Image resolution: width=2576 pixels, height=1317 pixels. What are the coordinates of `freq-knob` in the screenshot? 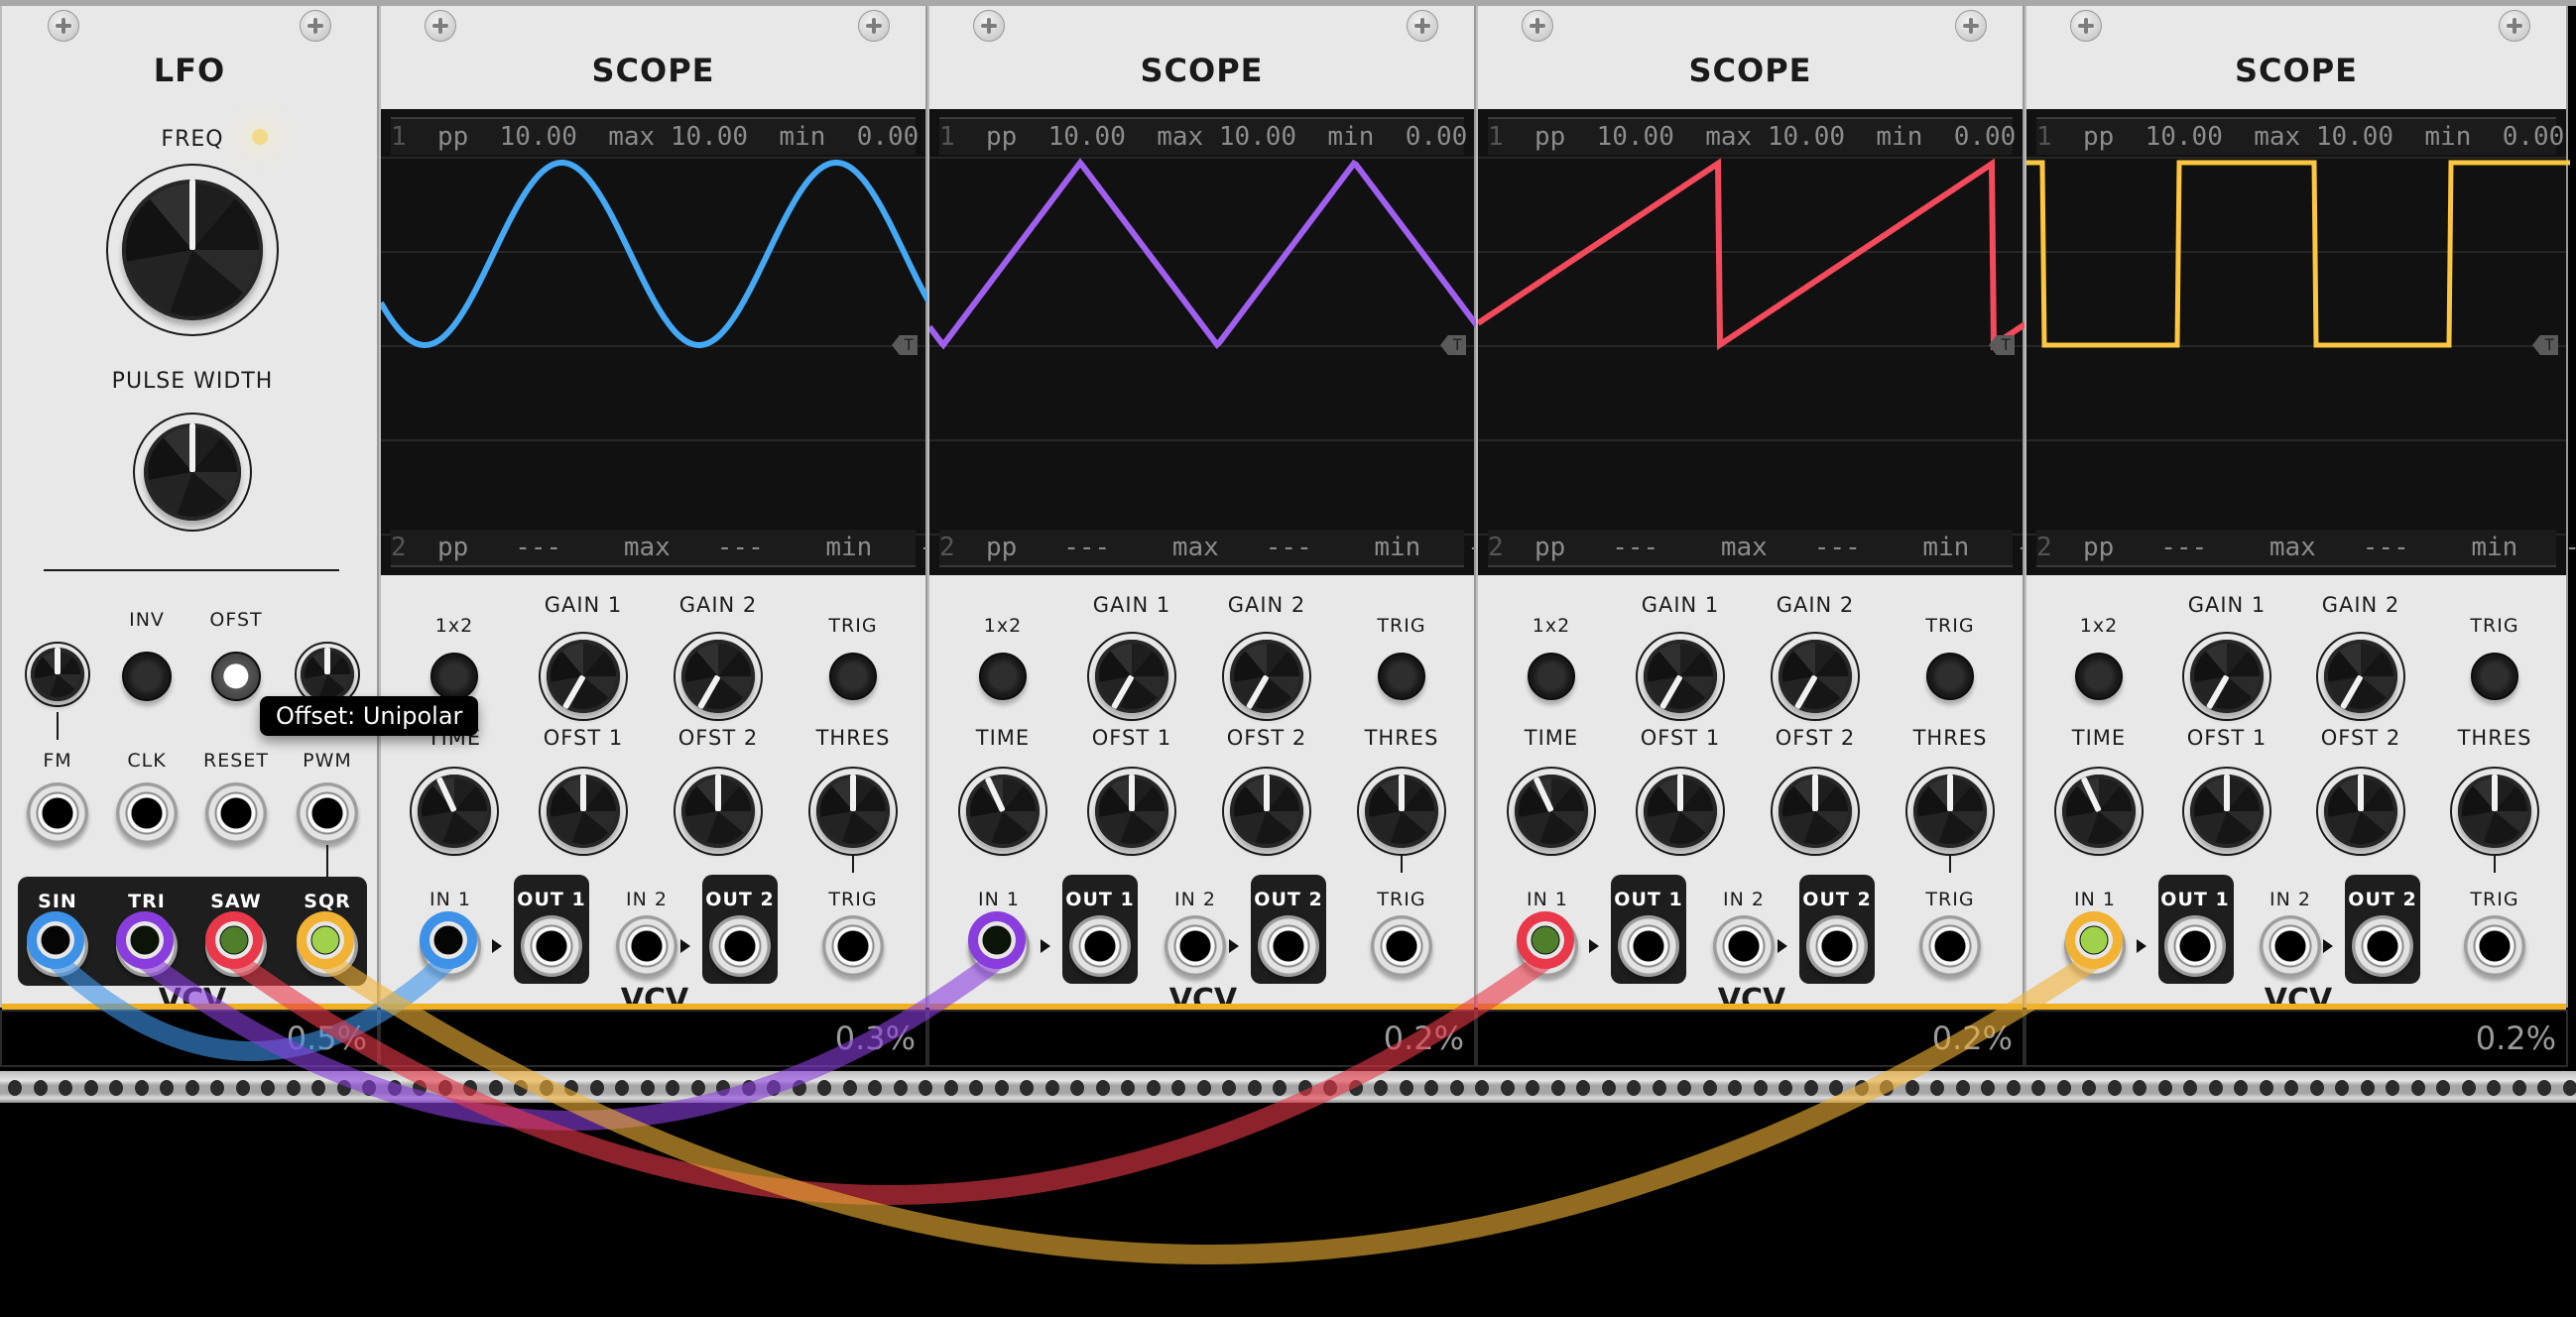 It's located at (192, 250).